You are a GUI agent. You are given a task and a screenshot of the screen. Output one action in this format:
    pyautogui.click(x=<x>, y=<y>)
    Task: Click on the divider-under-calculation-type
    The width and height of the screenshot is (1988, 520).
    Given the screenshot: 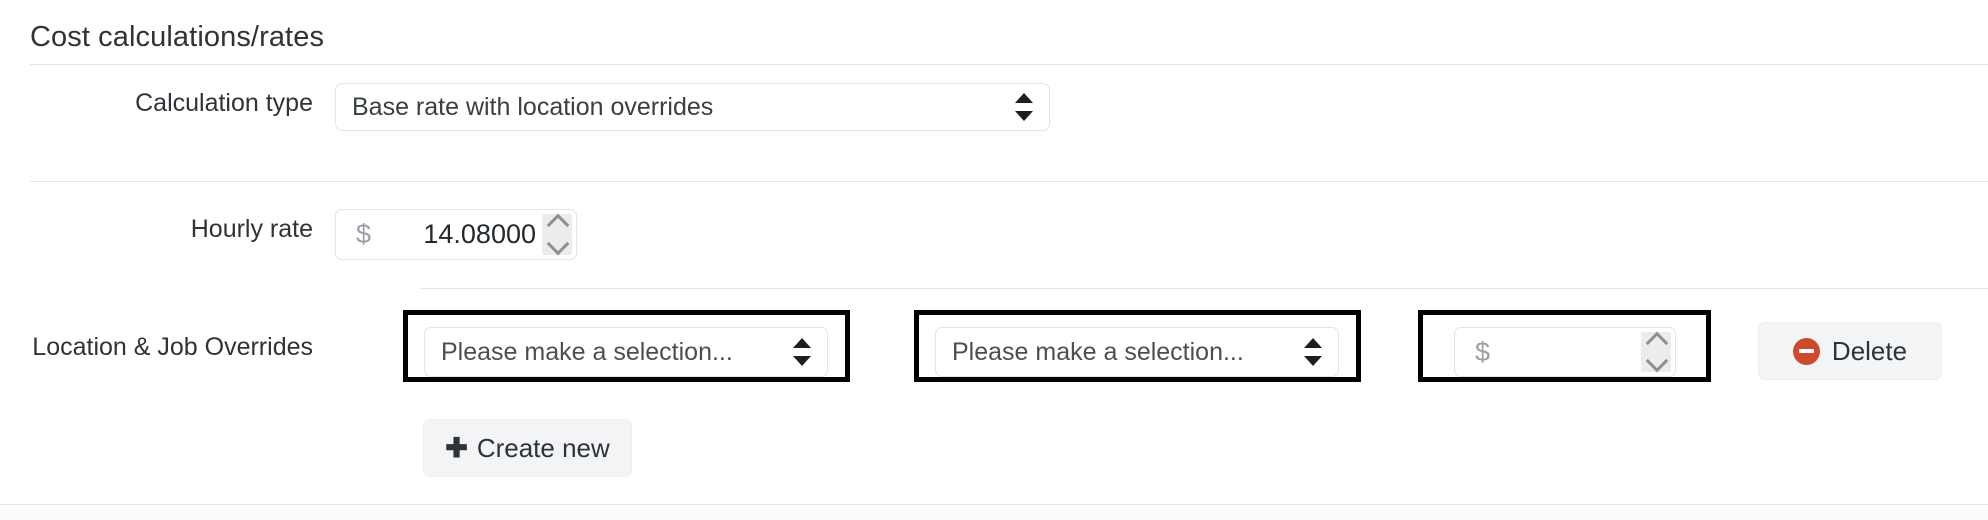 What is the action you would take?
    pyautogui.click(x=1009, y=181)
    